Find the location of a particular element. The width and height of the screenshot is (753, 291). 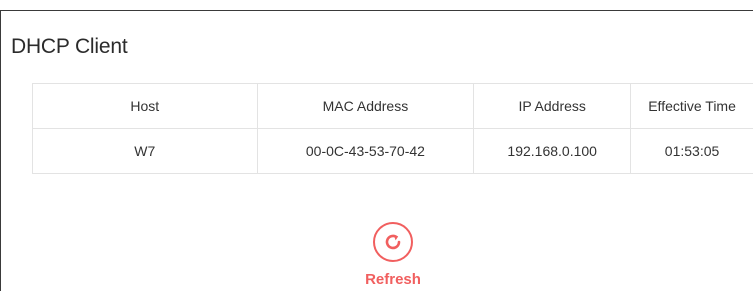

refresh-icon is located at coordinates (393, 242).